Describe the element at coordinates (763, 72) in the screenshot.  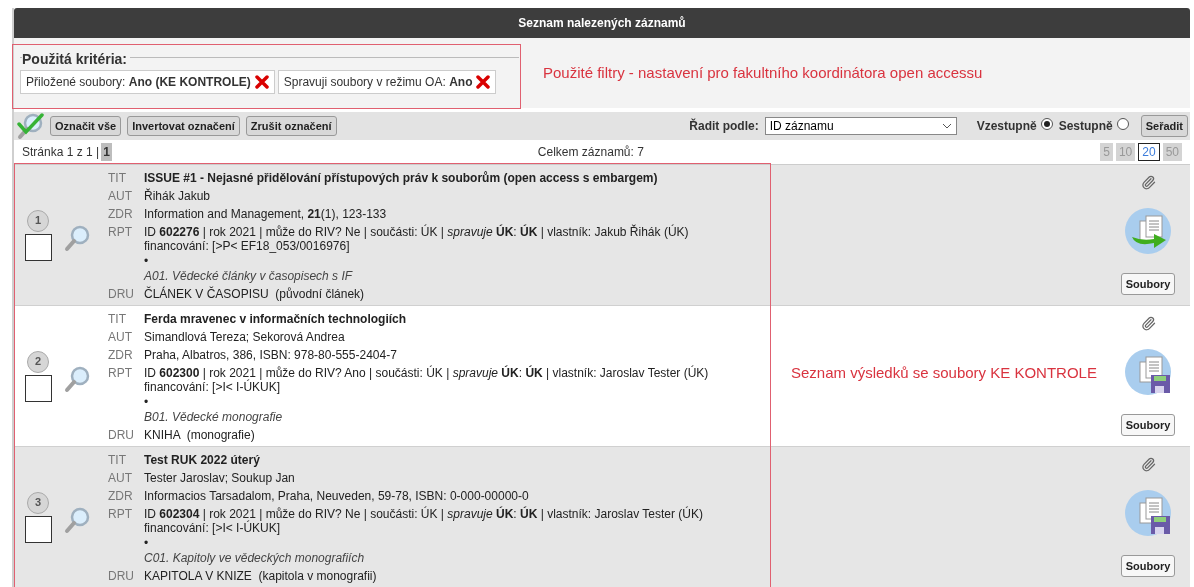
I see `annotation-text: Použité filtry - nastavení pro fakultního koordinátora open accessu` at that location.